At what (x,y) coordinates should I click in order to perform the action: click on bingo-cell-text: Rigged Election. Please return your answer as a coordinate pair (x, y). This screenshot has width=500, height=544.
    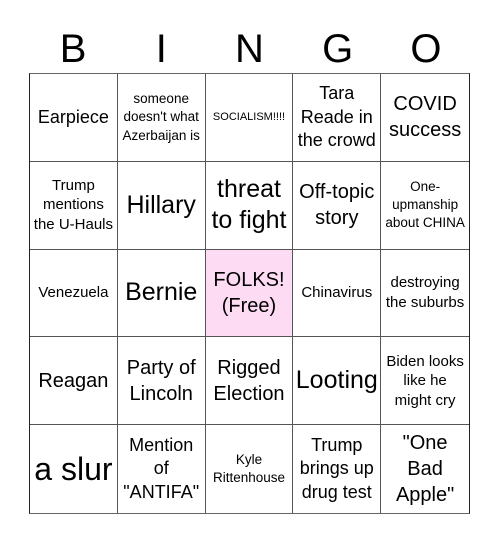
    Looking at the image, I should click on (249, 380).